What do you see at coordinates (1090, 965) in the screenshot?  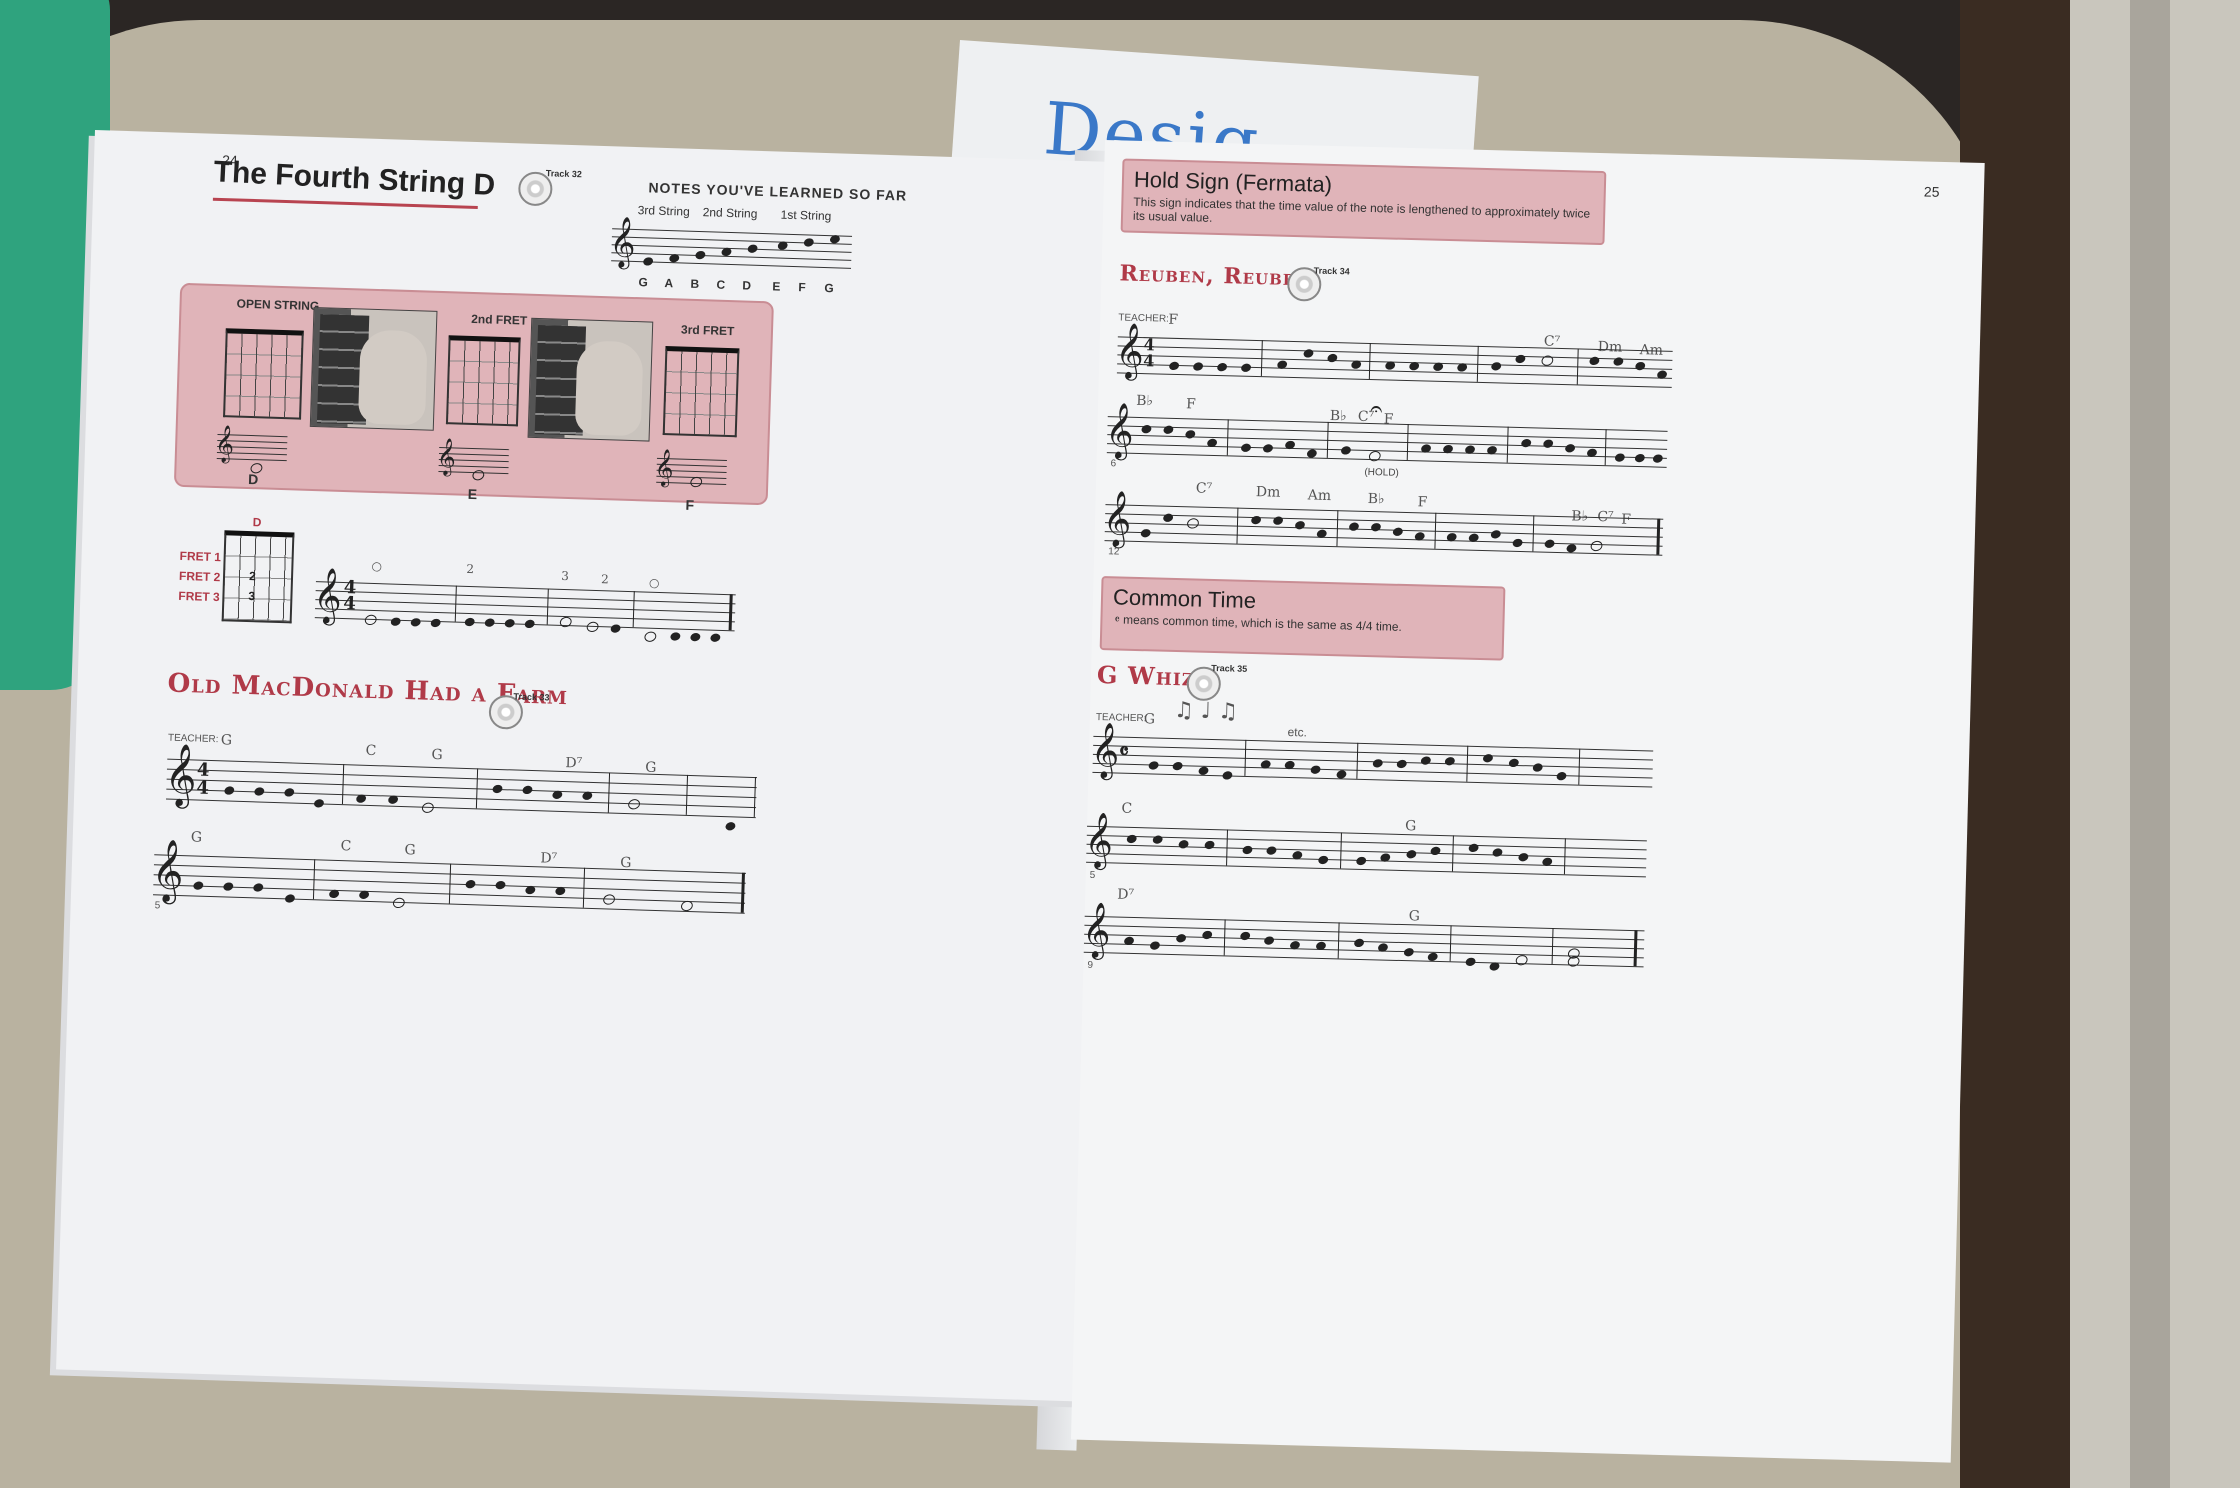 I see `measure-number: 9` at bounding box center [1090, 965].